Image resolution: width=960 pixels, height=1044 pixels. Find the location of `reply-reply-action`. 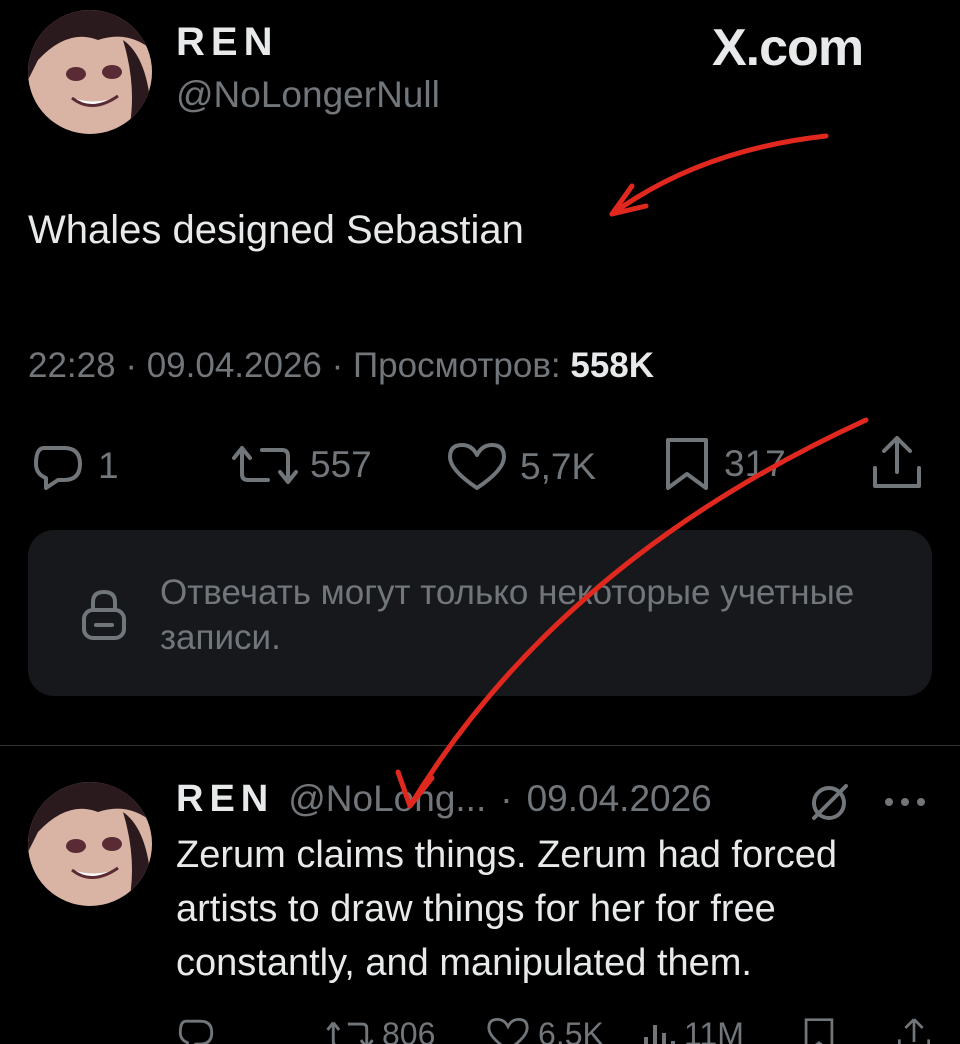

reply-reply-action is located at coordinates (196, 1030).